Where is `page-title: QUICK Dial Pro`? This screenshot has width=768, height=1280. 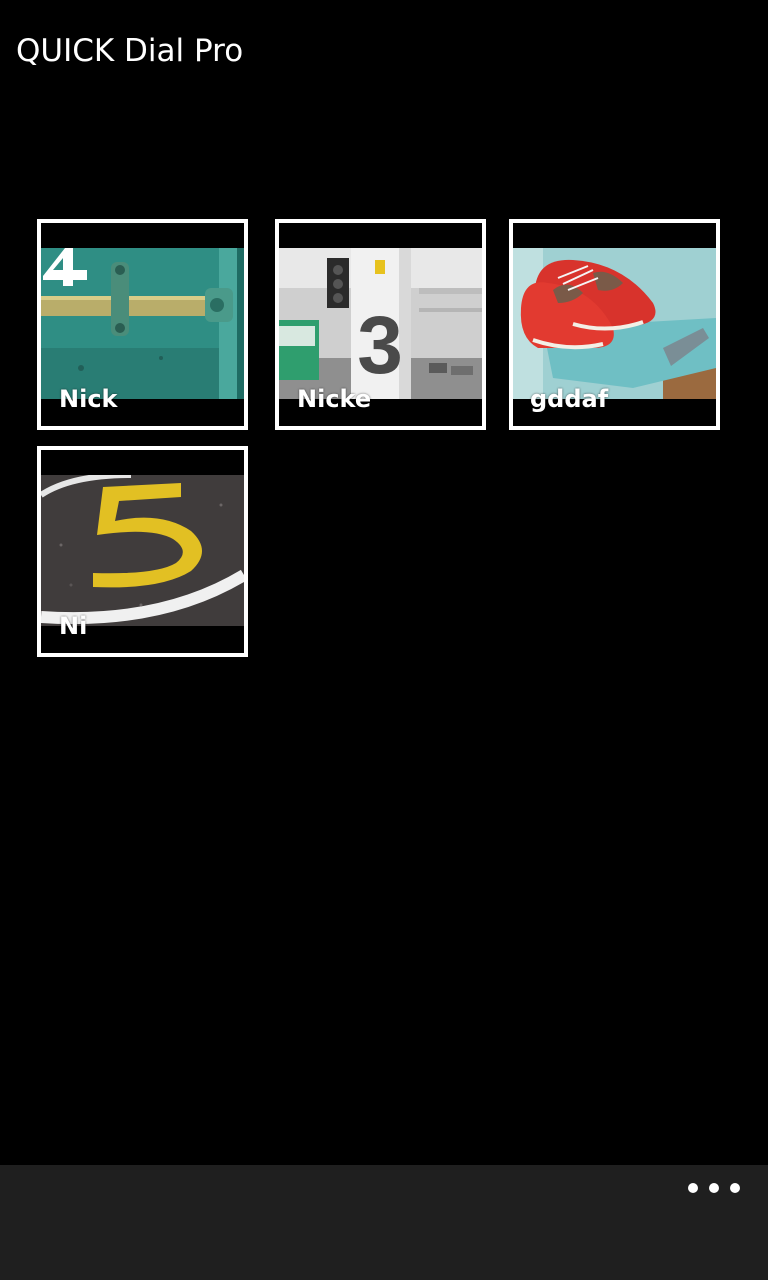 page-title: QUICK Dial Pro is located at coordinates (130, 51).